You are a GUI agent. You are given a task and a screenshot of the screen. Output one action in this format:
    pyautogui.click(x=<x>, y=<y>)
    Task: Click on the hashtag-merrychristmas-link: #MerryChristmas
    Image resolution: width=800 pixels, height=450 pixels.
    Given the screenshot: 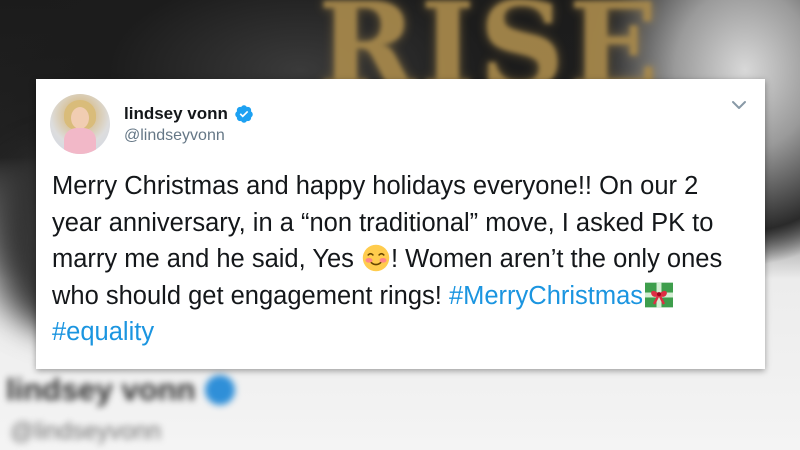 What is the action you would take?
    pyautogui.click(x=546, y=296)
    